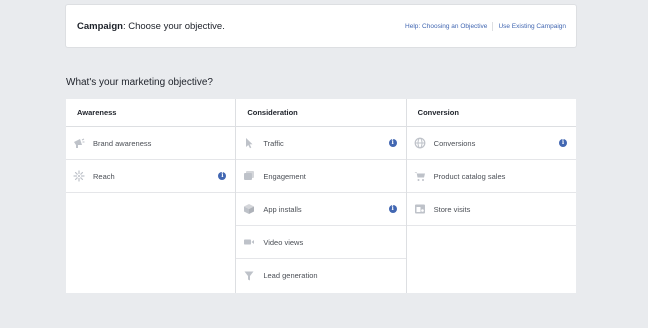 This screenshot has height=328, width=648. Describe the element at coordinates (321, 209) in the screenshot. I see `objective-app-installs: App installs i` at that location.